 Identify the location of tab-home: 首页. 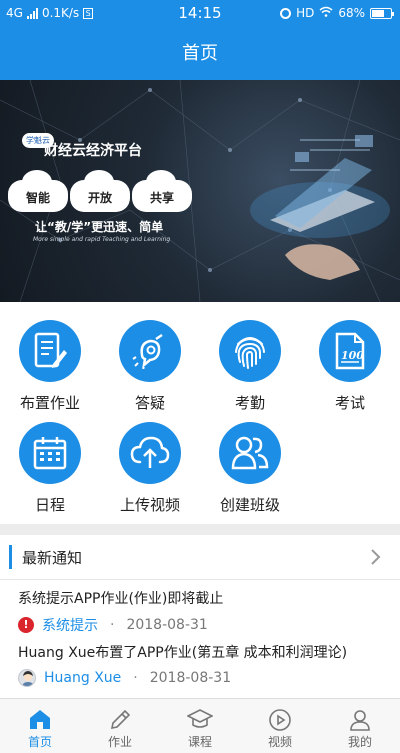
(40, 726).